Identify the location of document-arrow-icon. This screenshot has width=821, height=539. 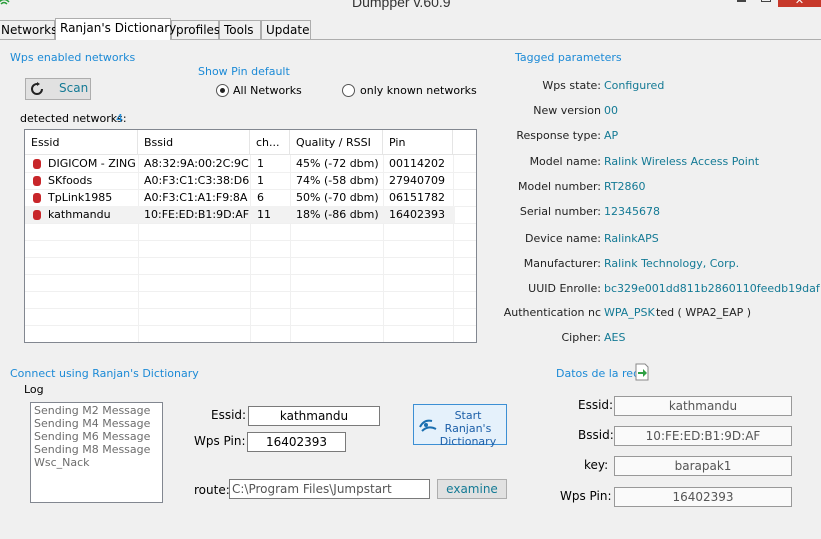
(642, 372).